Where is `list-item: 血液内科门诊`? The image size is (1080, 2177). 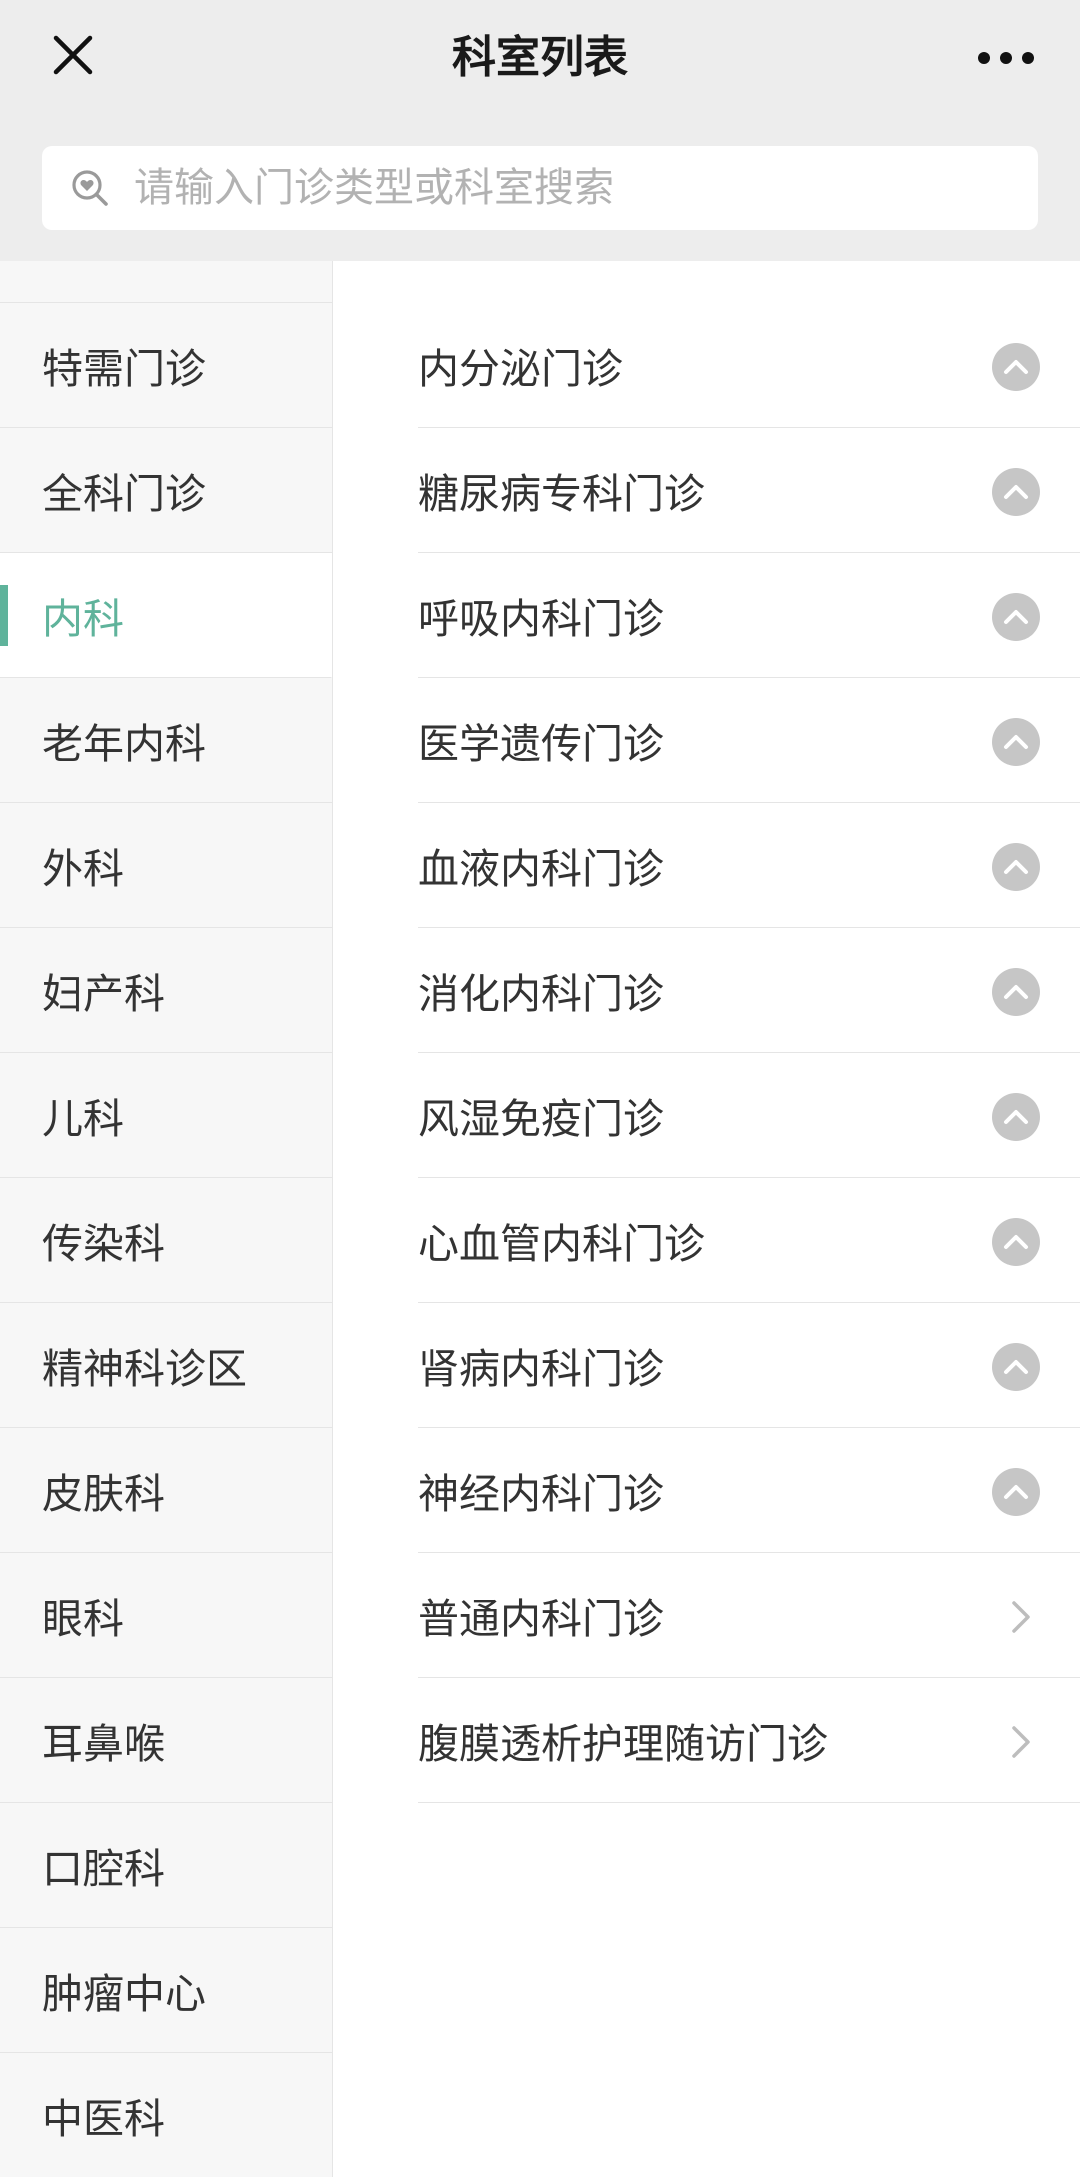
list-item: 血液内科门诊 is located at coordinates (749, 865).